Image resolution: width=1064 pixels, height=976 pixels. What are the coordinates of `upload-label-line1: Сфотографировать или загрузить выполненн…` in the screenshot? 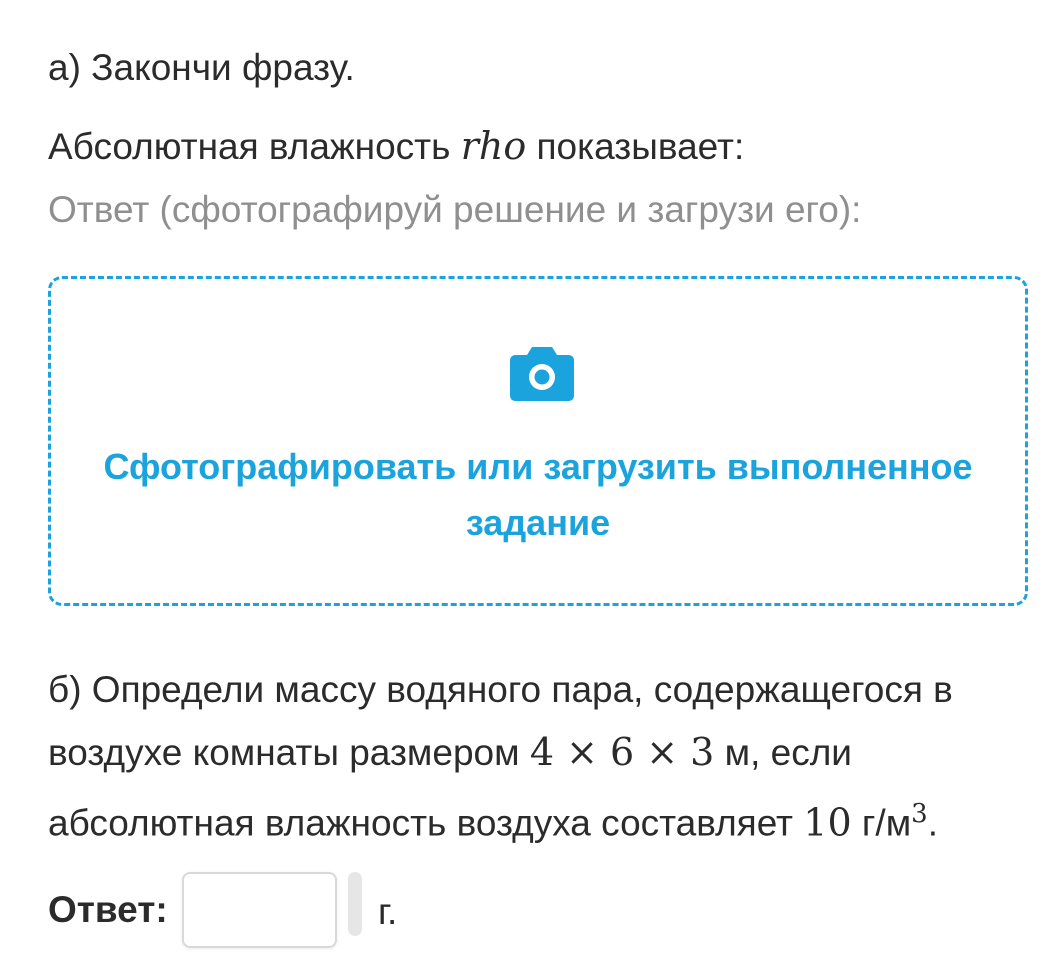 It's located at (538, 466).